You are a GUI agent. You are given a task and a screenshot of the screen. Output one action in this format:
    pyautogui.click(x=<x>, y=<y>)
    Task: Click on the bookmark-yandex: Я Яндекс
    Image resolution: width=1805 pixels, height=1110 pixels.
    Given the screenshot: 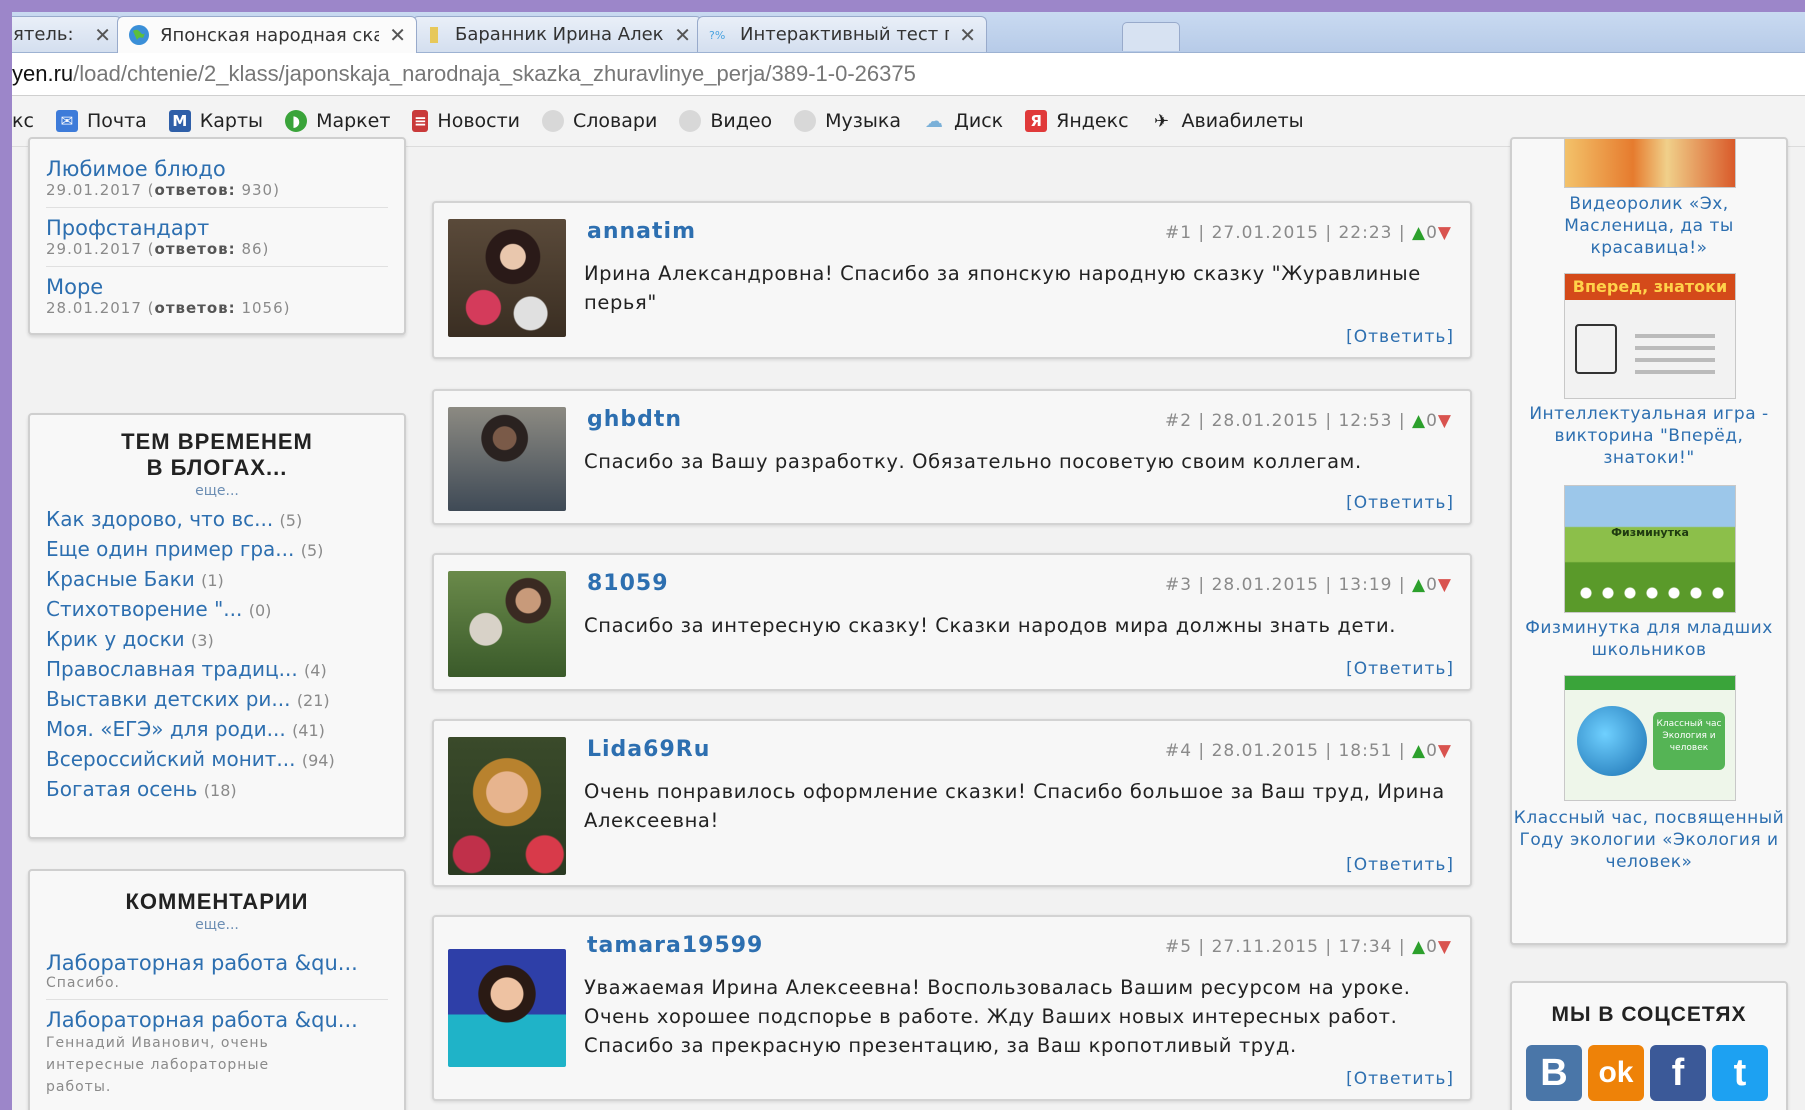 What is the action you would take?
    pyautogui.click(x=1077, y=121)
    